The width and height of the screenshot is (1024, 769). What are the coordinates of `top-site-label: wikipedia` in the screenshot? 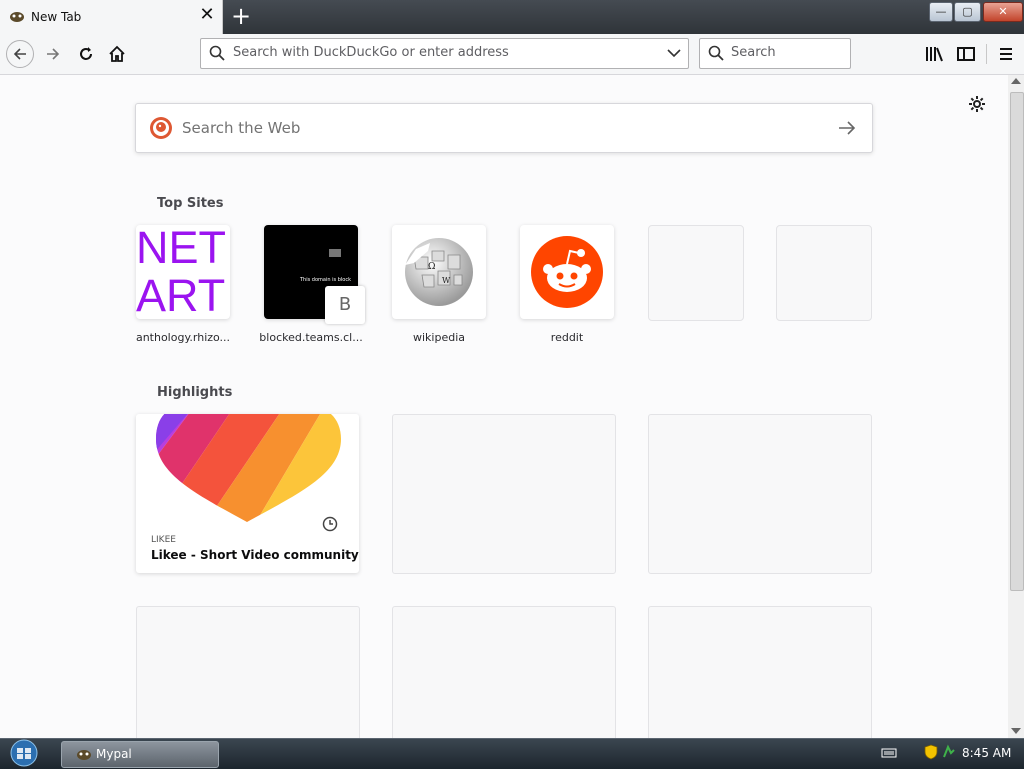 It's located at (439, 337).